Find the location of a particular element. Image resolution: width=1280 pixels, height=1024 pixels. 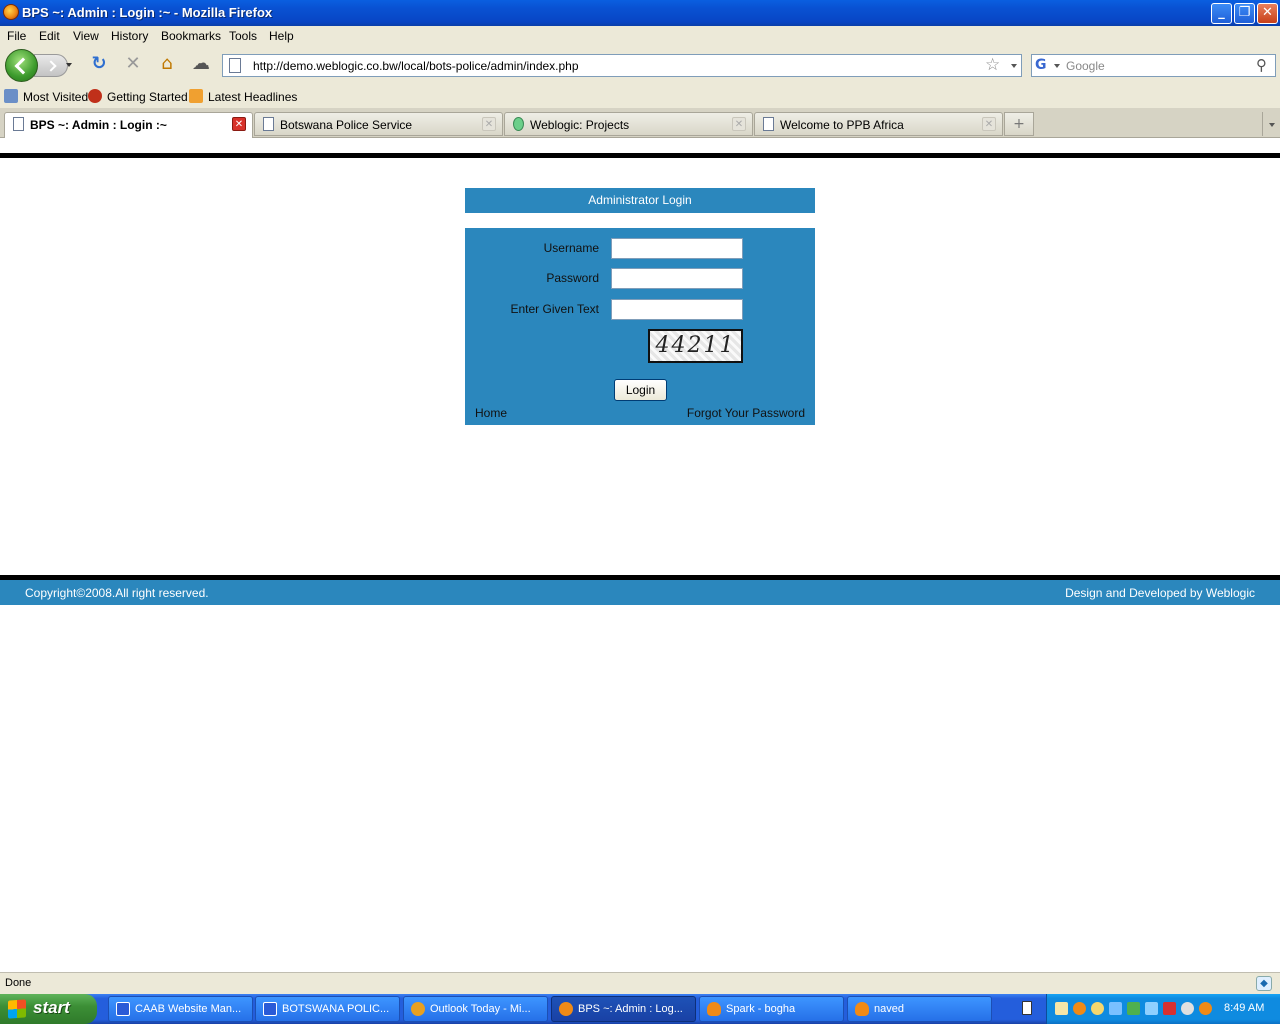

tab-bps-admin-login: BPS ~: Admin : Login :~ ✕ is located at coordinates (128, 125).